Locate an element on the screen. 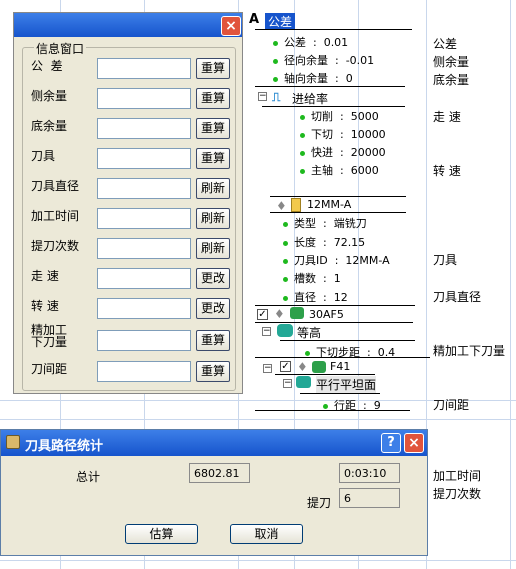 The height and width of the screenshot is (569, 516). tree-item-text: 直径 : 12 is located at coordinates (321, 297).